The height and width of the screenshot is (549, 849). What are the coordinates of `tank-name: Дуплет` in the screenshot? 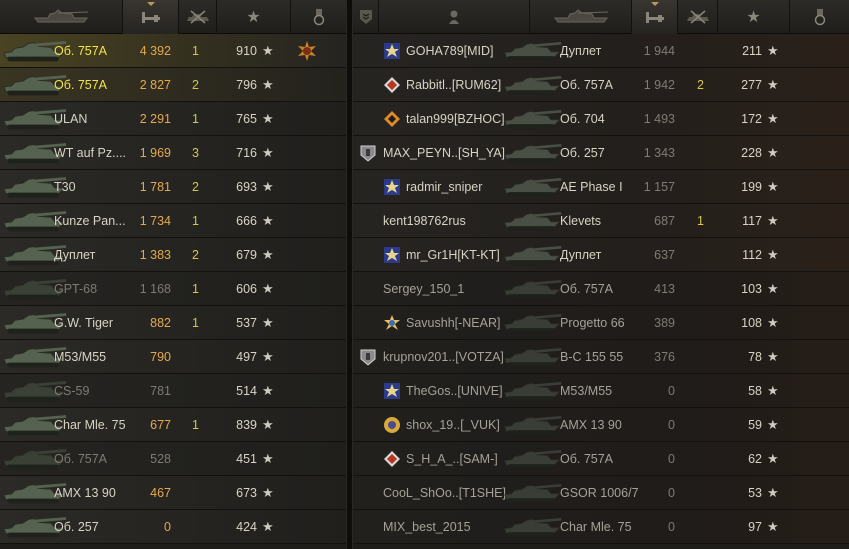 It's located at (75, 254).